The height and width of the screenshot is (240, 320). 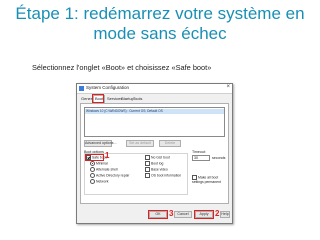 I want to click on no-gui-boot-checkbox: No GUI boot, so click(x=157, y=157).